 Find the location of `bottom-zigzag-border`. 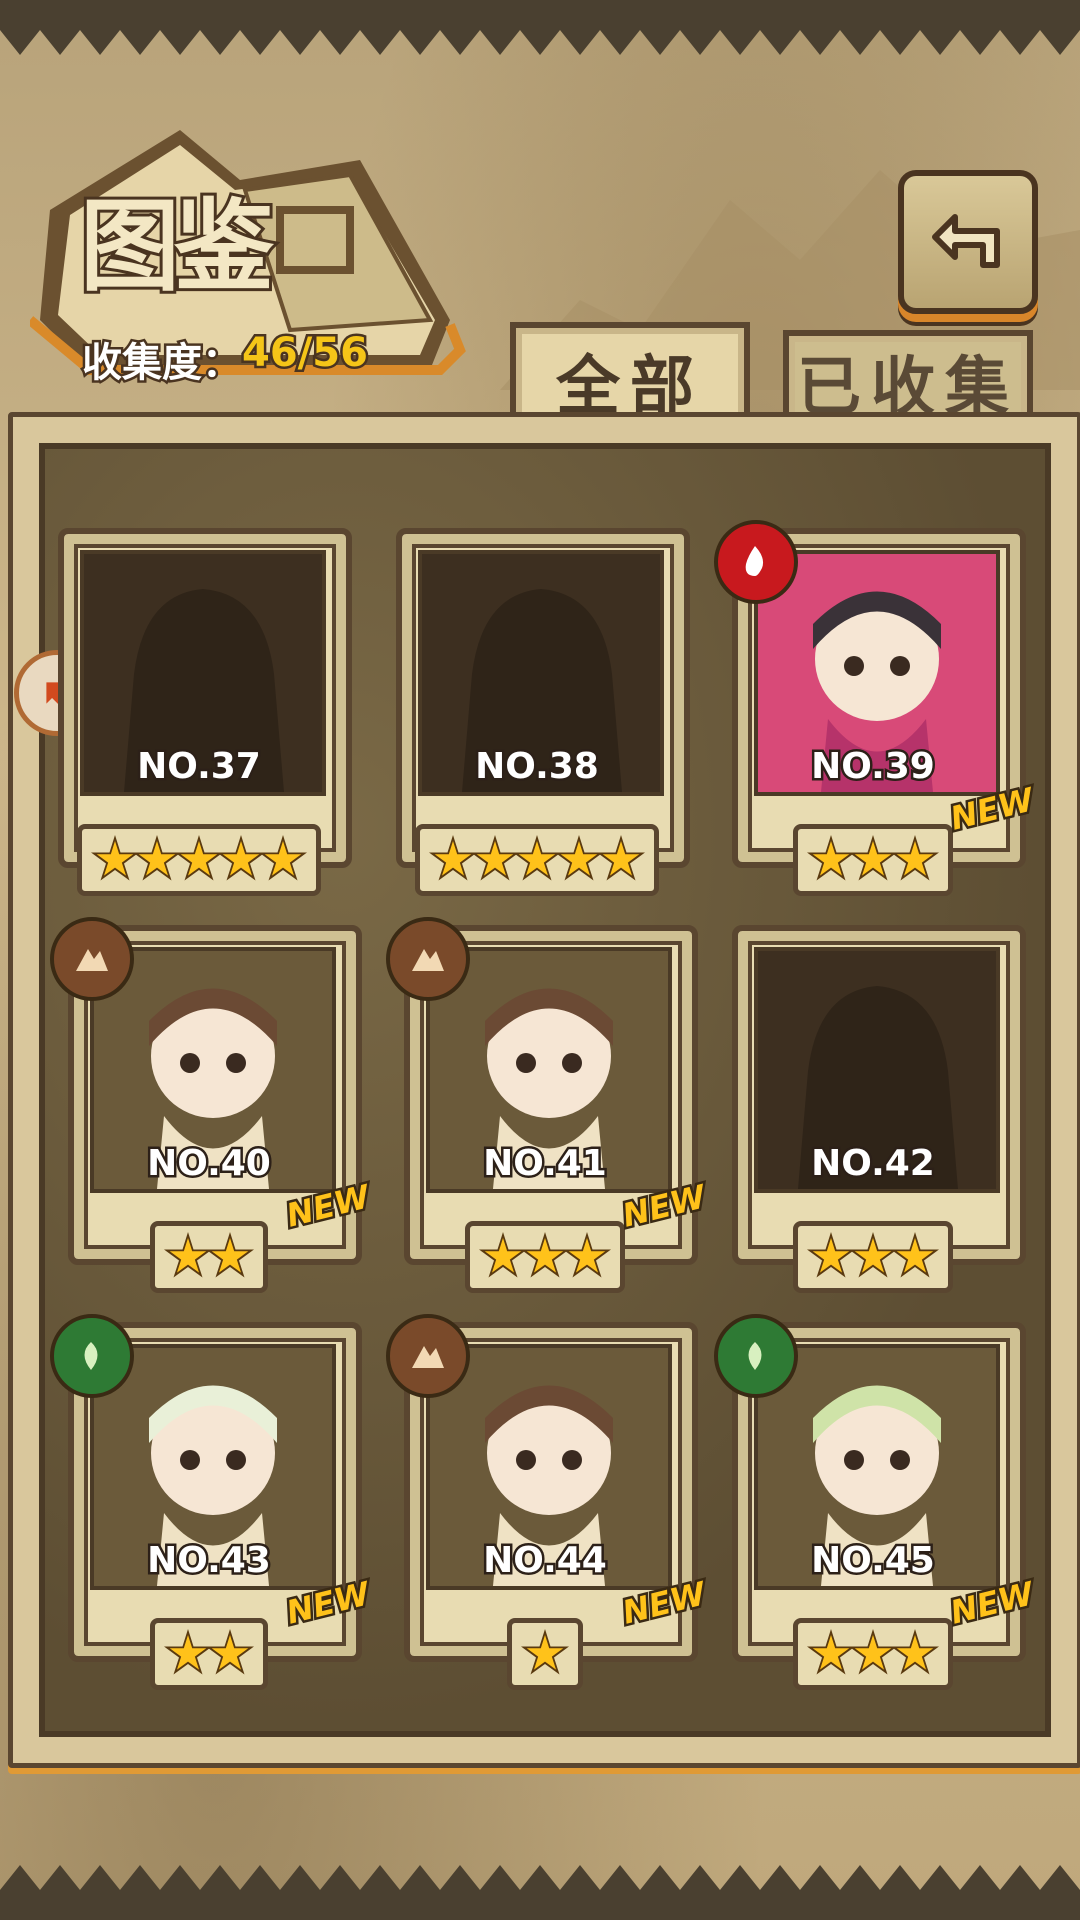

bottom-zigzag-border is located at coordinates (540, 1892).